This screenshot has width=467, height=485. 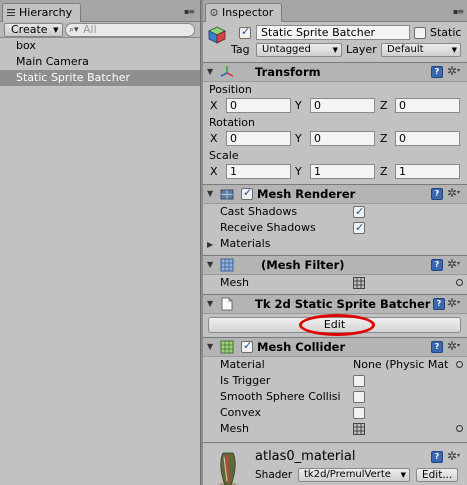 What do you see at coordinates (258, 105) in the screenshot?
I see `position-x-field: 0` at bounding box center [258, 105].